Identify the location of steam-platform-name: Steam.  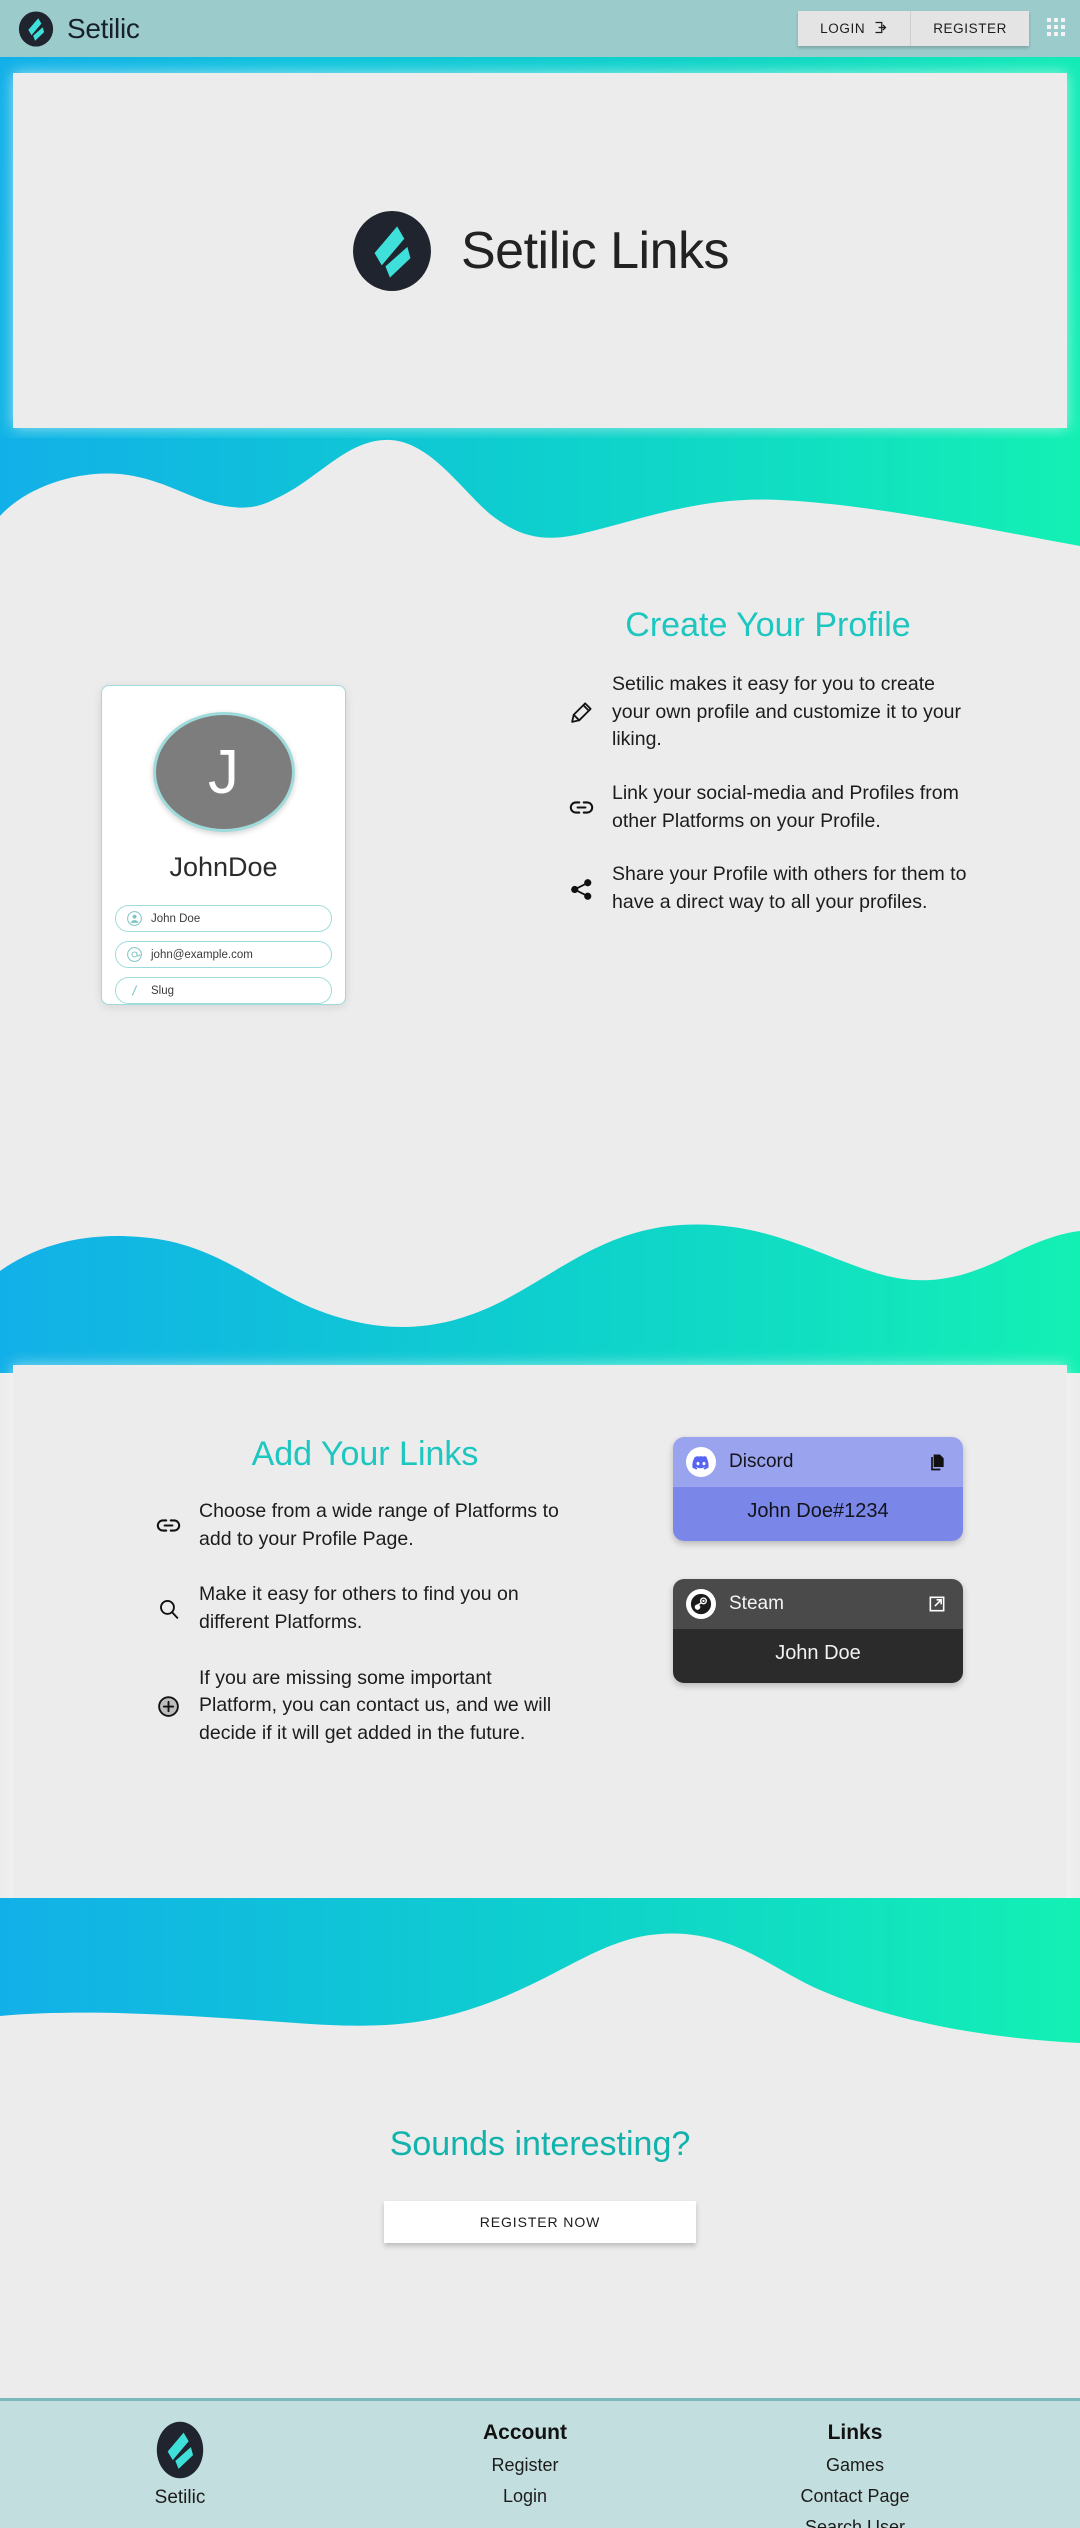
(756, 1603).